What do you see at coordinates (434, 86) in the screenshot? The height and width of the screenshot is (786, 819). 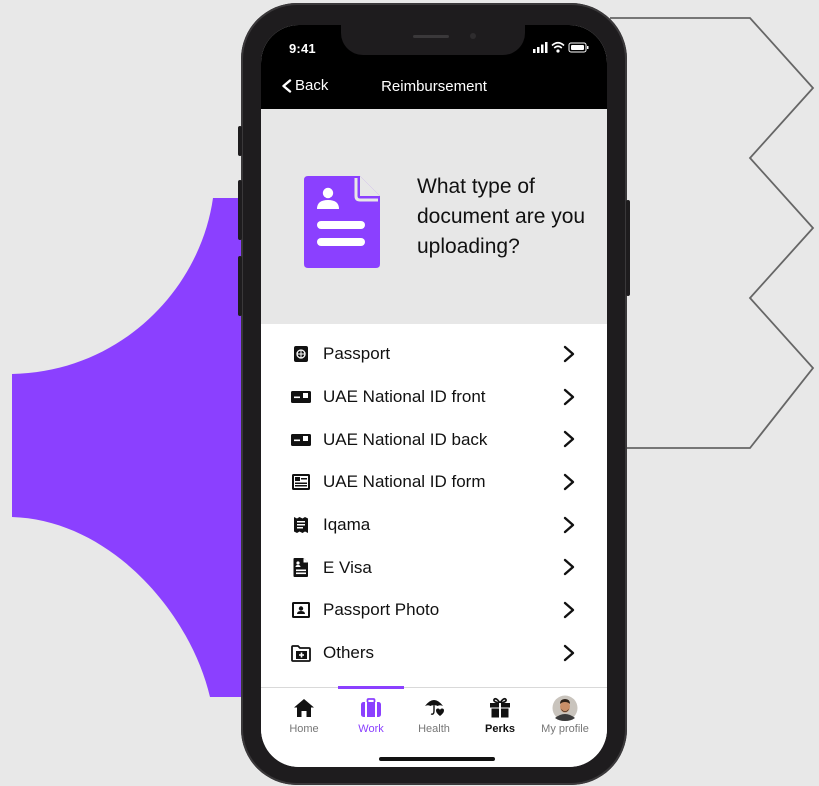 I see `page-title: Reimbursement` at bounding box center [434, 86].